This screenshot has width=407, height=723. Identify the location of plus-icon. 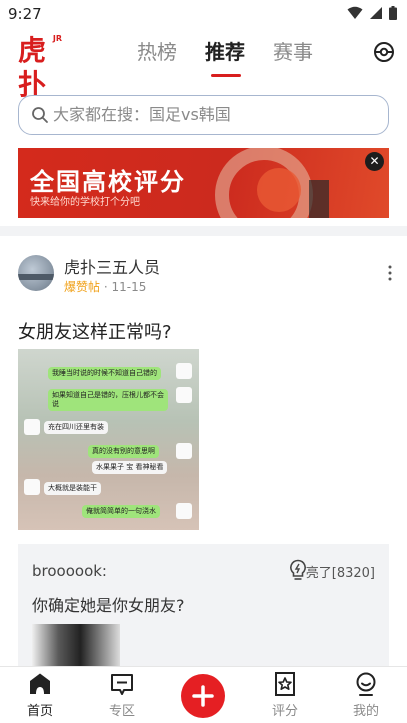
(203, 696).